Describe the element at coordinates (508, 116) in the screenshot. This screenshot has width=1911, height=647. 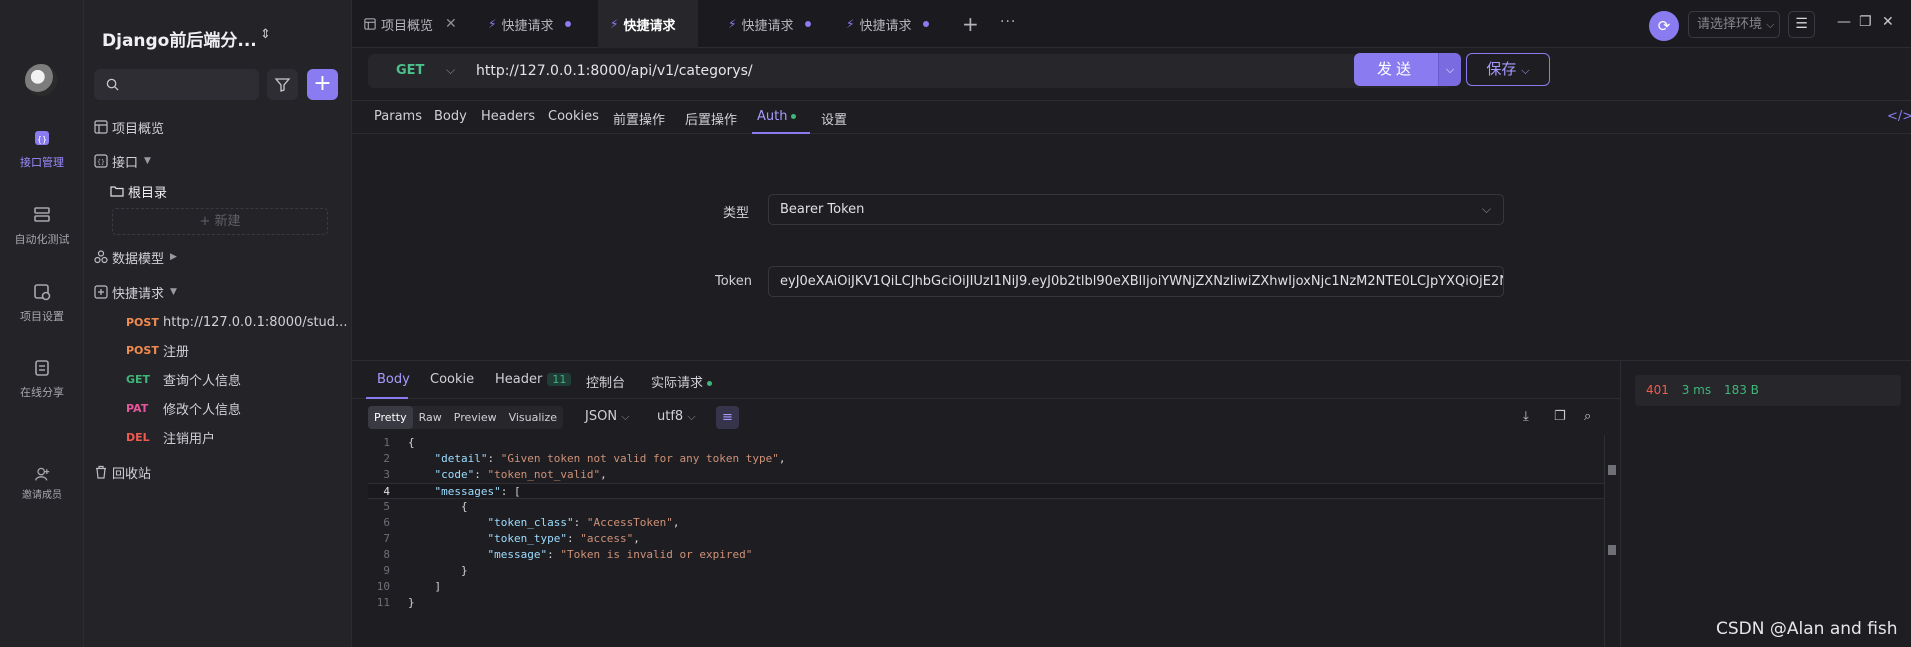
I see `tab-headers: Headers` at that location.